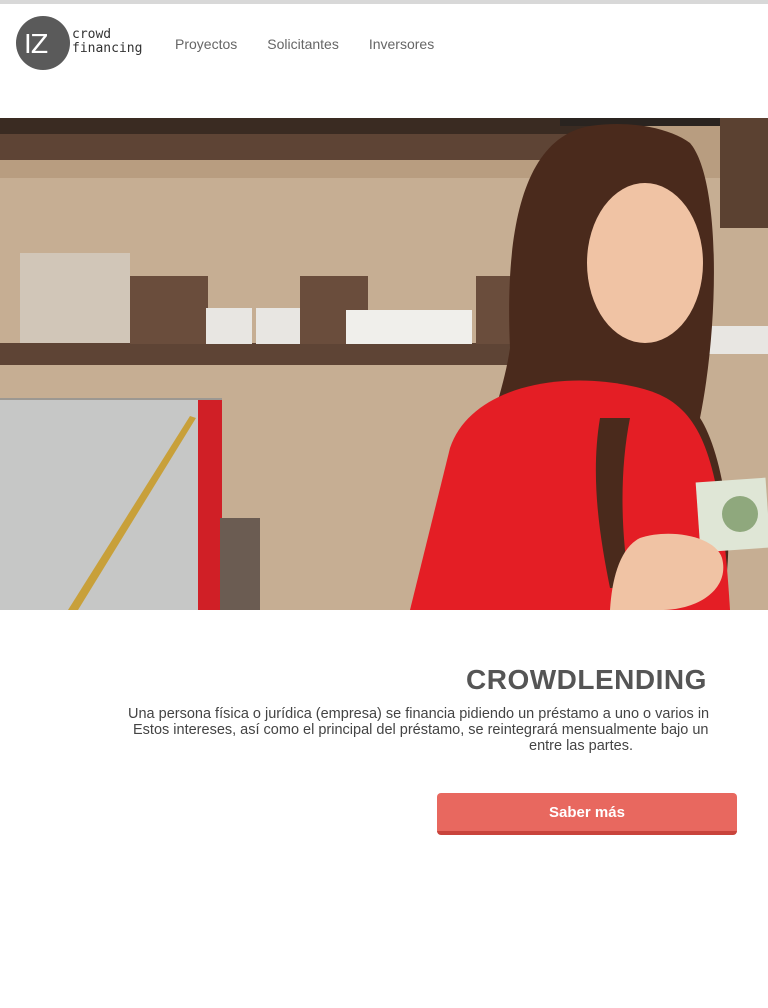 The width and height of the screenshot is (768, 1008). What do you see at coordinates (586, 679) in the screenshot?
I see `section-title: CROWDLENDING` at bounding box center [586, 679].